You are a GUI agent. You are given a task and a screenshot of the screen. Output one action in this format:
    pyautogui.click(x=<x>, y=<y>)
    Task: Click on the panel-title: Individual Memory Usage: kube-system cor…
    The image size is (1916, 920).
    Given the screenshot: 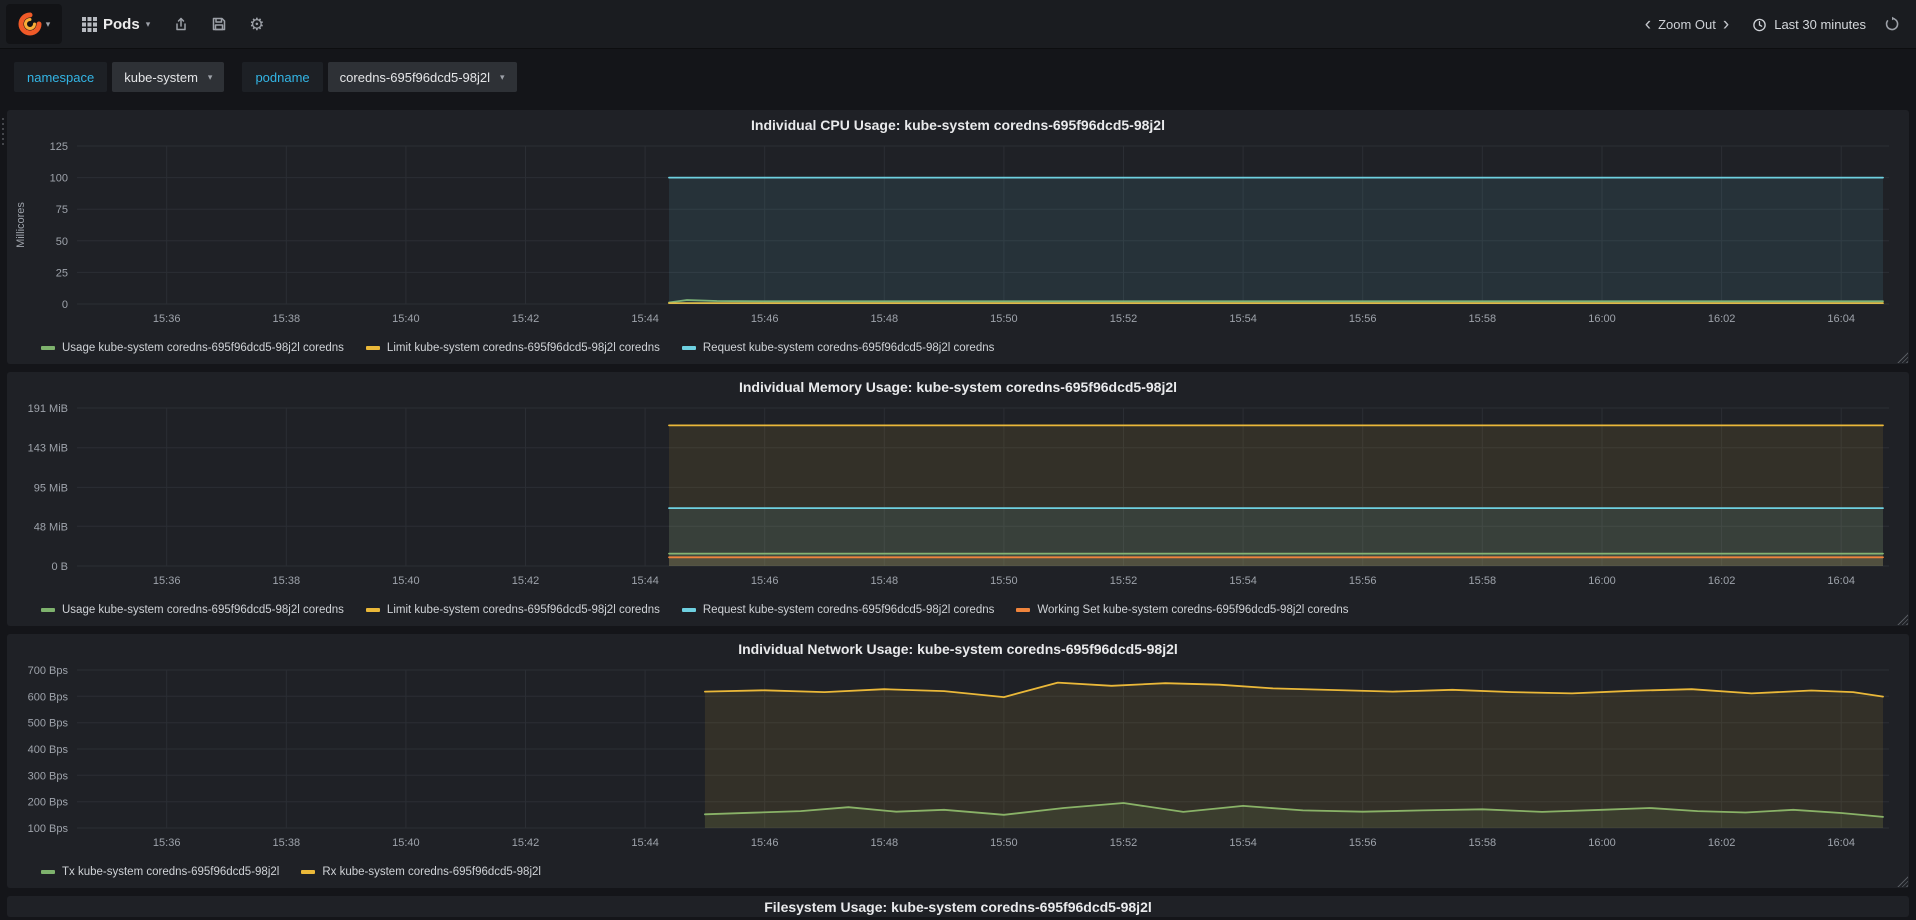 What is the action you would take?
    pyautogui.click(x=958, y=387)
    